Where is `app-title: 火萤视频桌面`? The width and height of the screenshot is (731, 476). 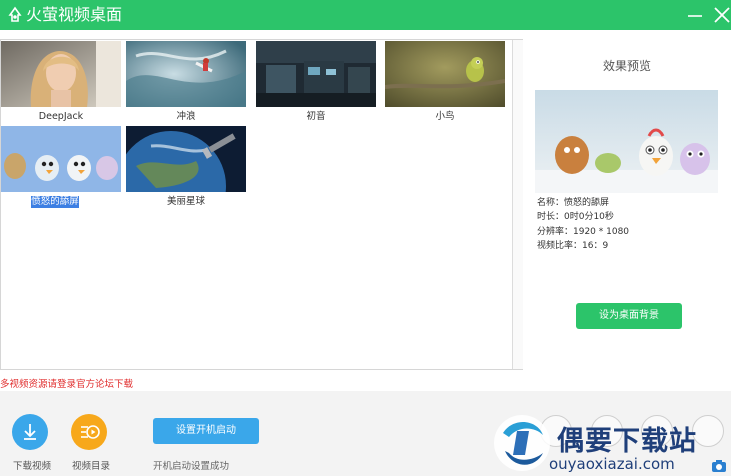
app-title: 火萤视频桌面 is located at coordinates (74, 14).